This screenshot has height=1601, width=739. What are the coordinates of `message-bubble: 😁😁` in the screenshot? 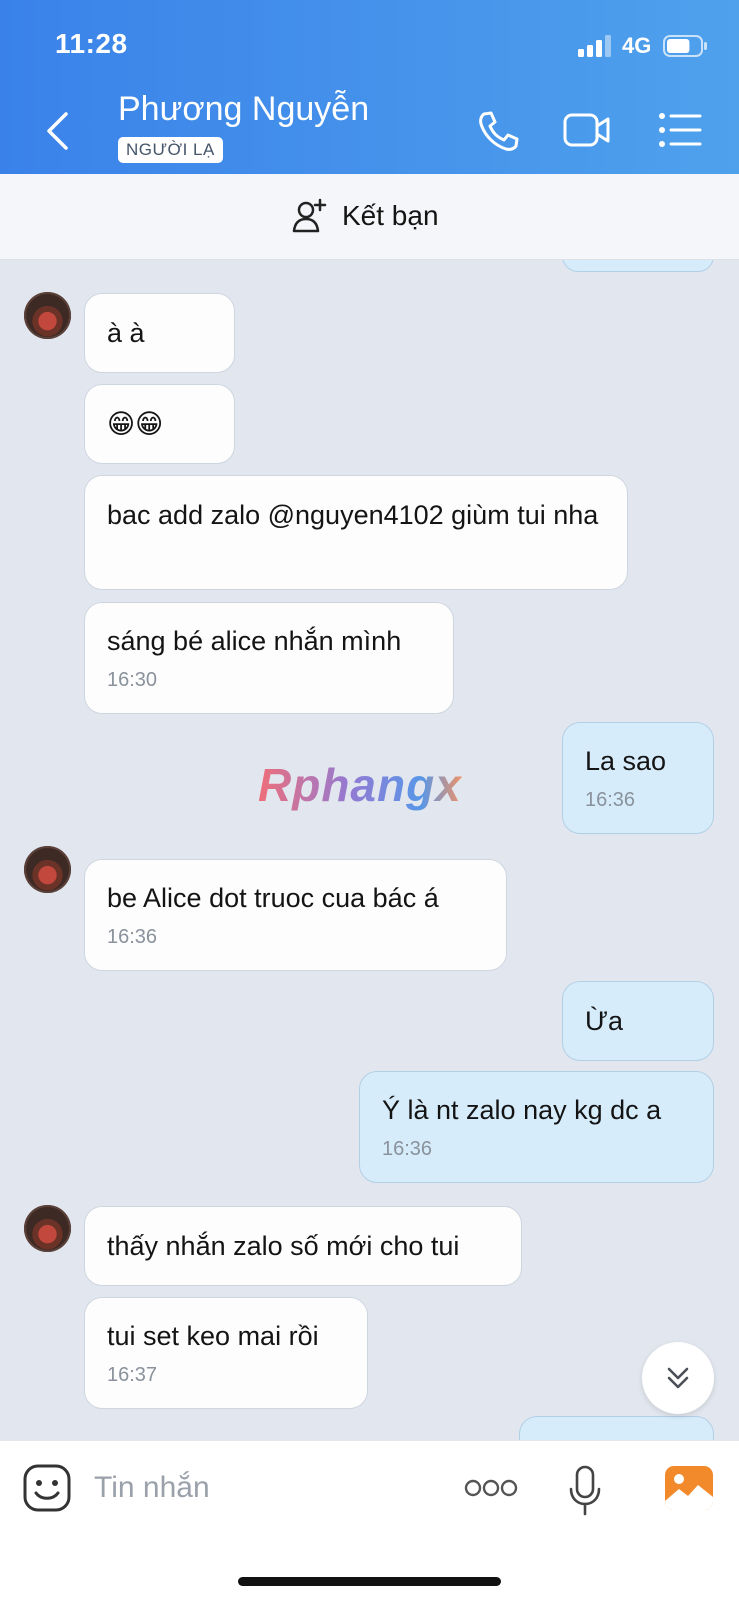 It's located at (159, 424).